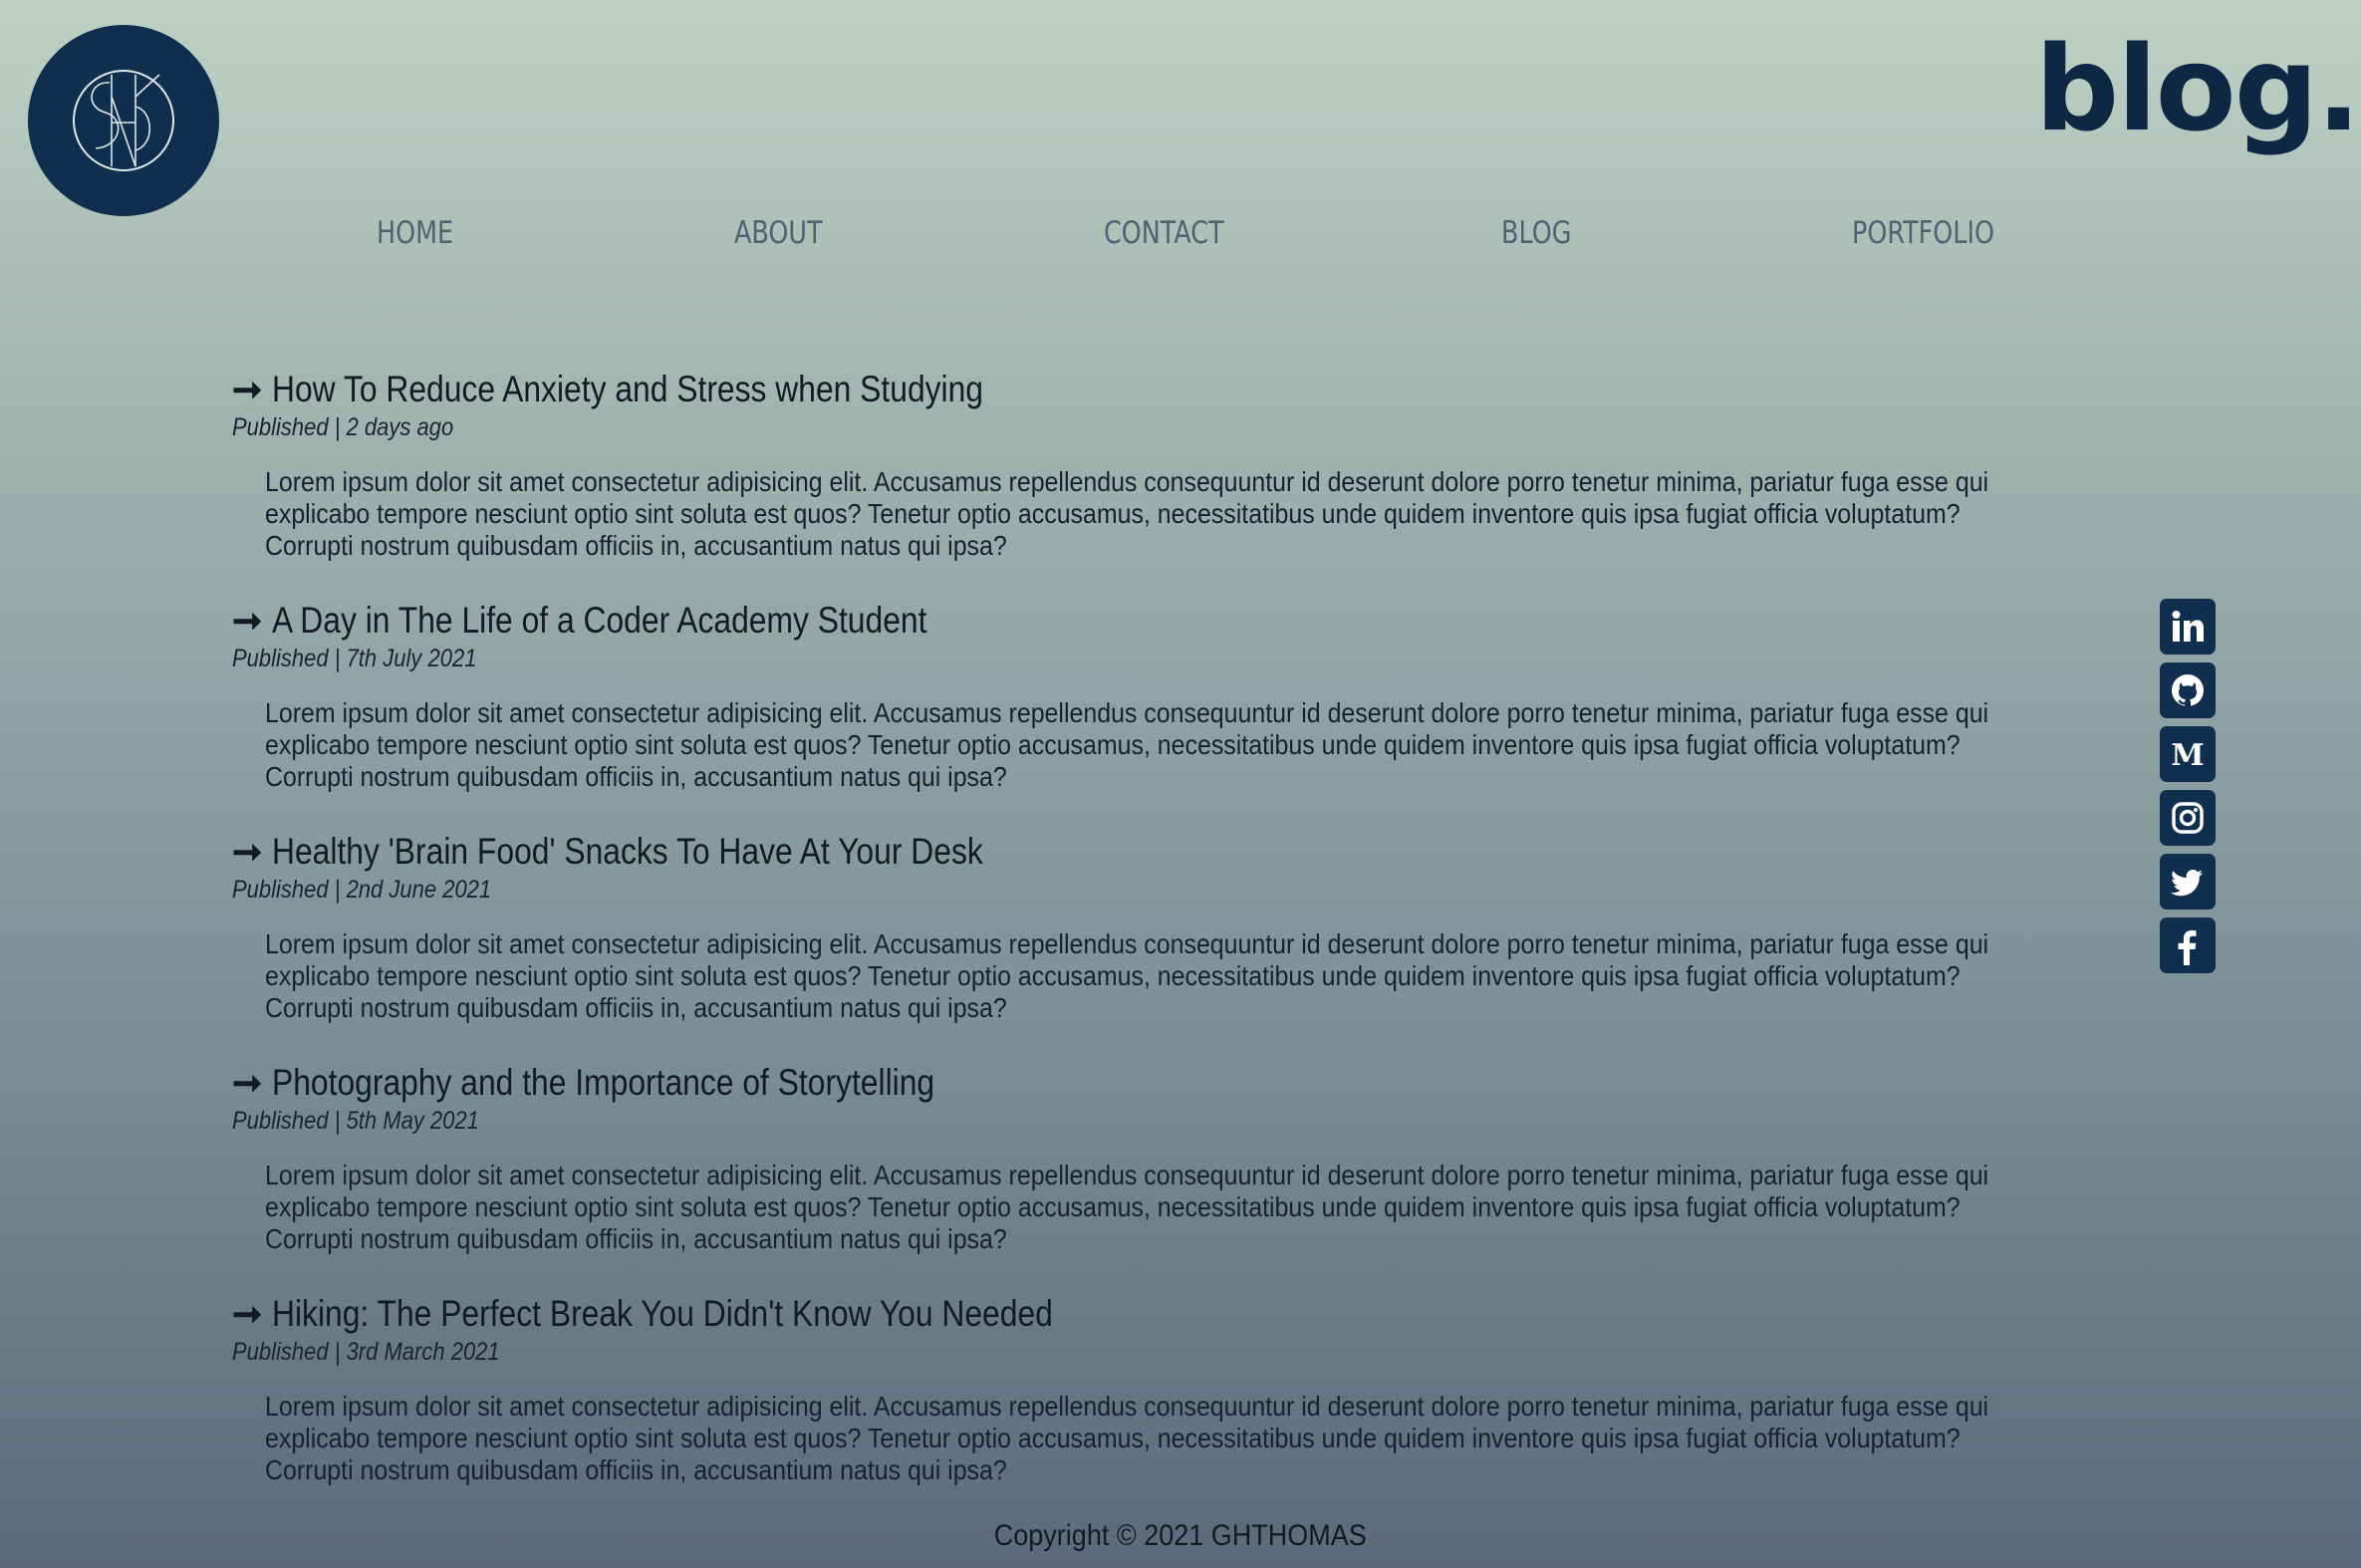 This screenshot has width=2361, height=1568. What do you see at coordinates (366, 1352) in the screenshot?
I see `post-date: Published | 3rd March 2021` at bounding box center [366, 1352].